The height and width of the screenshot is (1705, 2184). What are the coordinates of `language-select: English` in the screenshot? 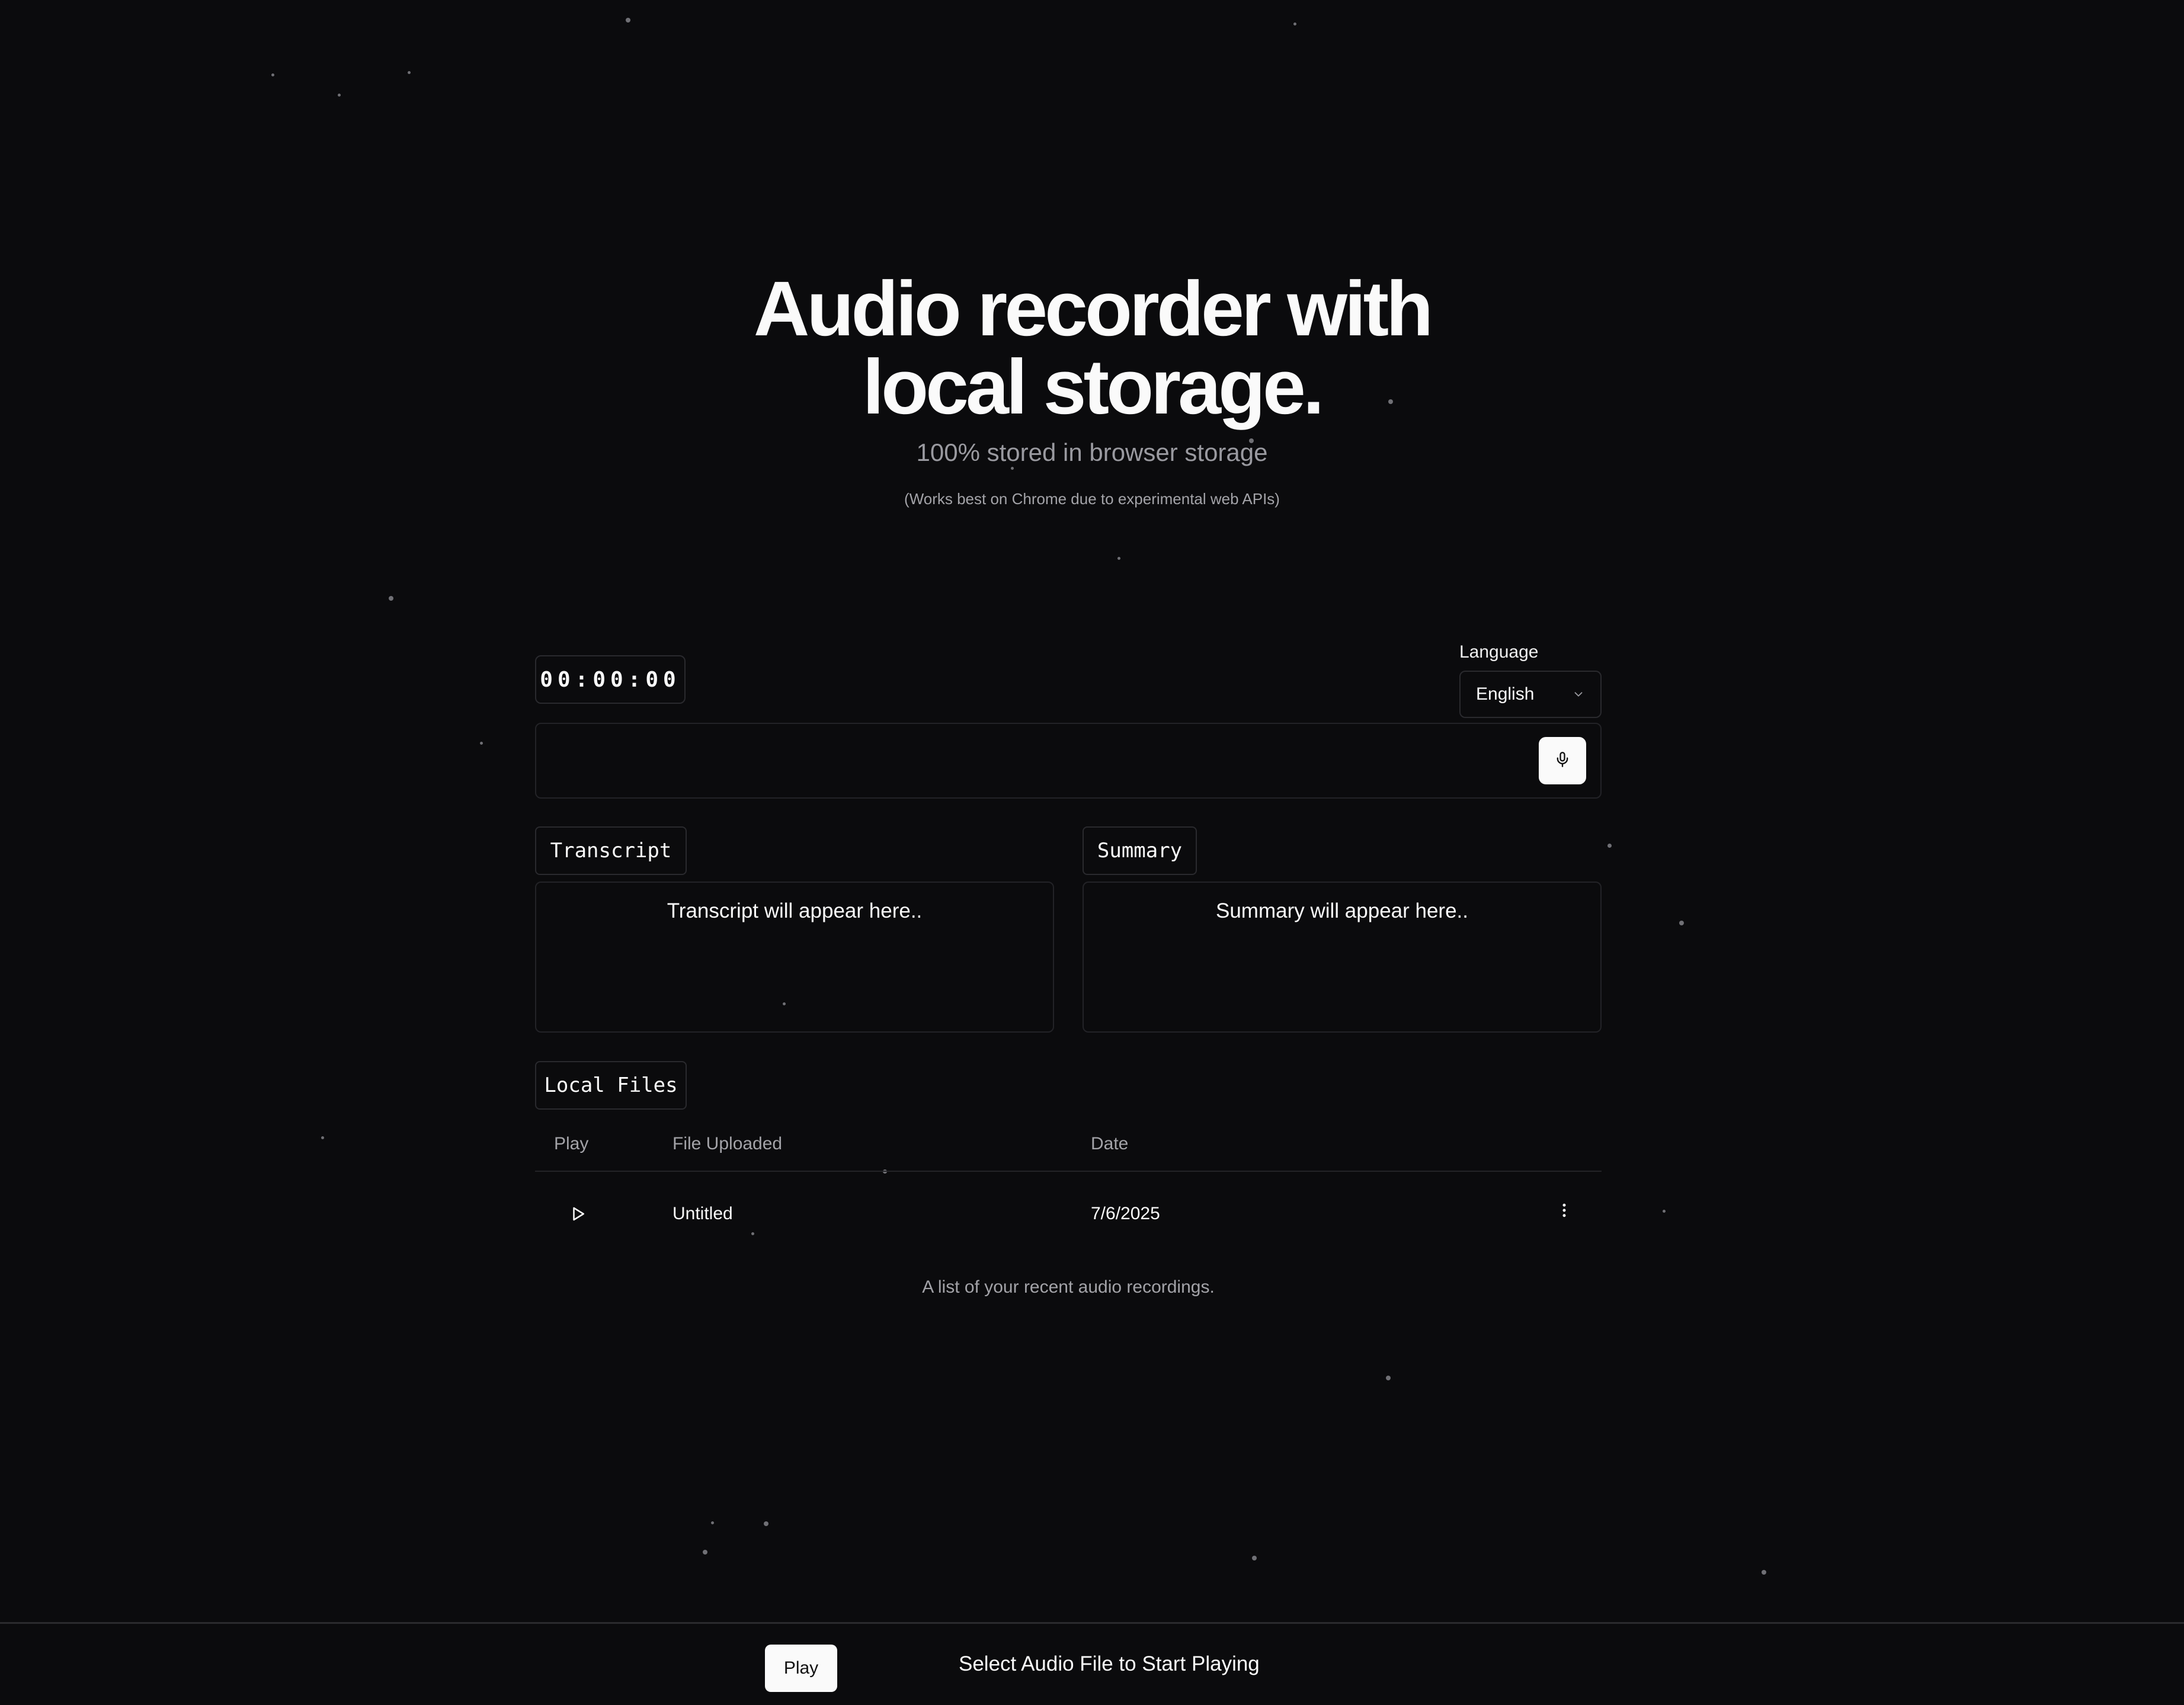 It's located at (1530, 694).